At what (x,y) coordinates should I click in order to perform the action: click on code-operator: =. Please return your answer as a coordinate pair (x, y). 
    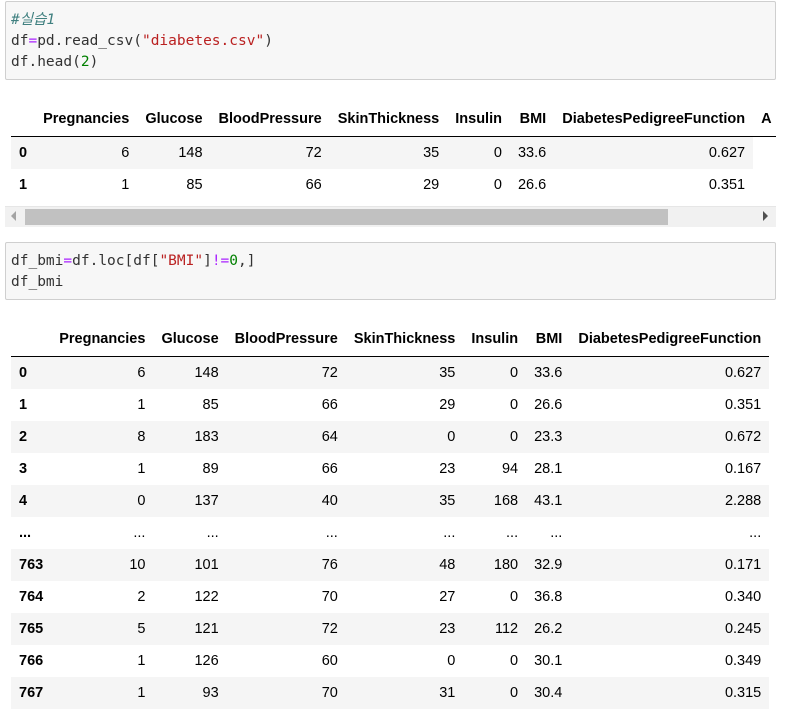
    Looking at the image, I should click on (68, 261).